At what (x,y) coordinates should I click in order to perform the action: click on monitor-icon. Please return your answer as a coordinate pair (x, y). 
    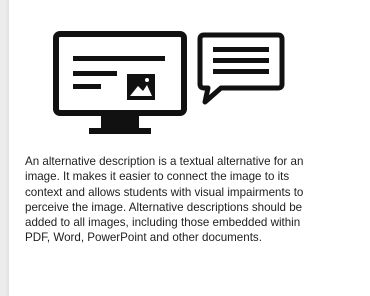
    Looking at the image, I should click on (120, 82).